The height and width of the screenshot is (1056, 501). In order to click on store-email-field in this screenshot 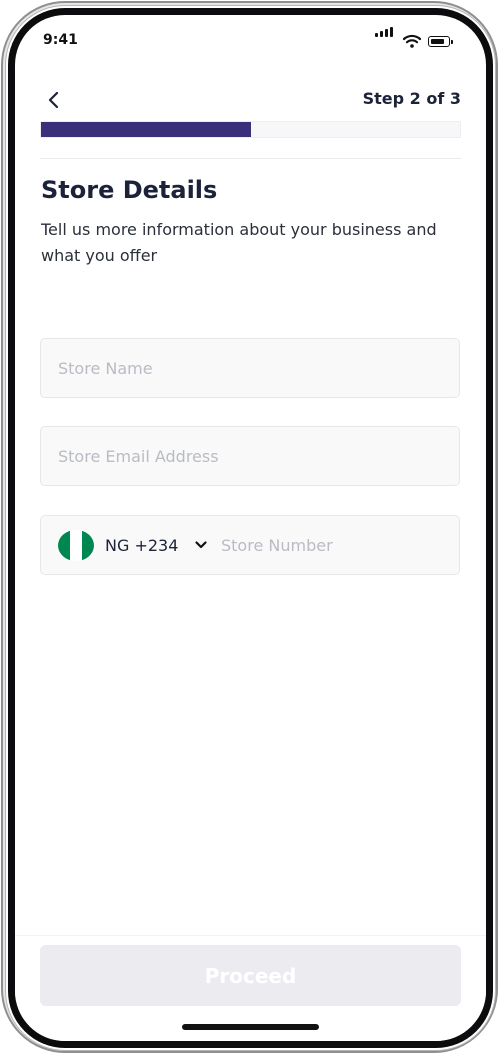, I will do `click(250, 456)`.